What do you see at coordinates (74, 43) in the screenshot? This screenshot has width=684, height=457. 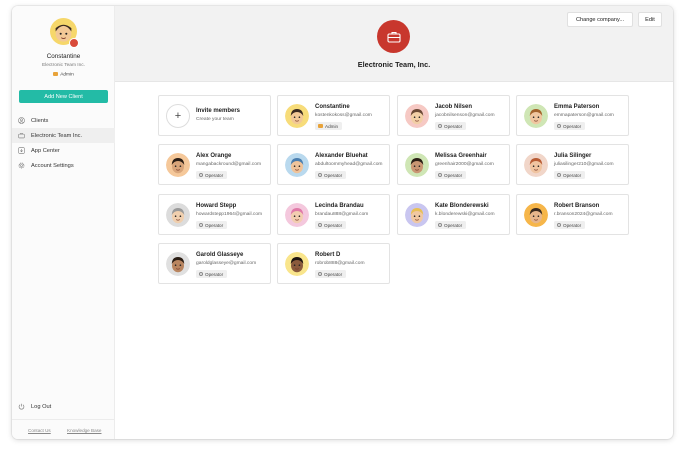 I see `notification-badge` at bounding box center [74, 43].